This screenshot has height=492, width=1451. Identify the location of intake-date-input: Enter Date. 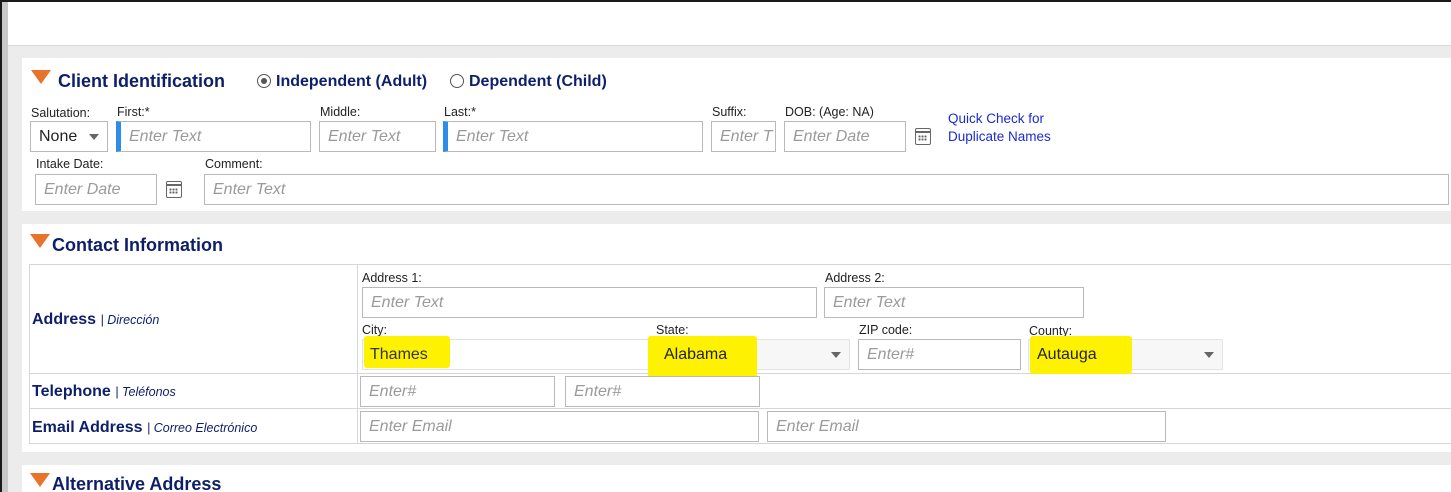
(96, 189).